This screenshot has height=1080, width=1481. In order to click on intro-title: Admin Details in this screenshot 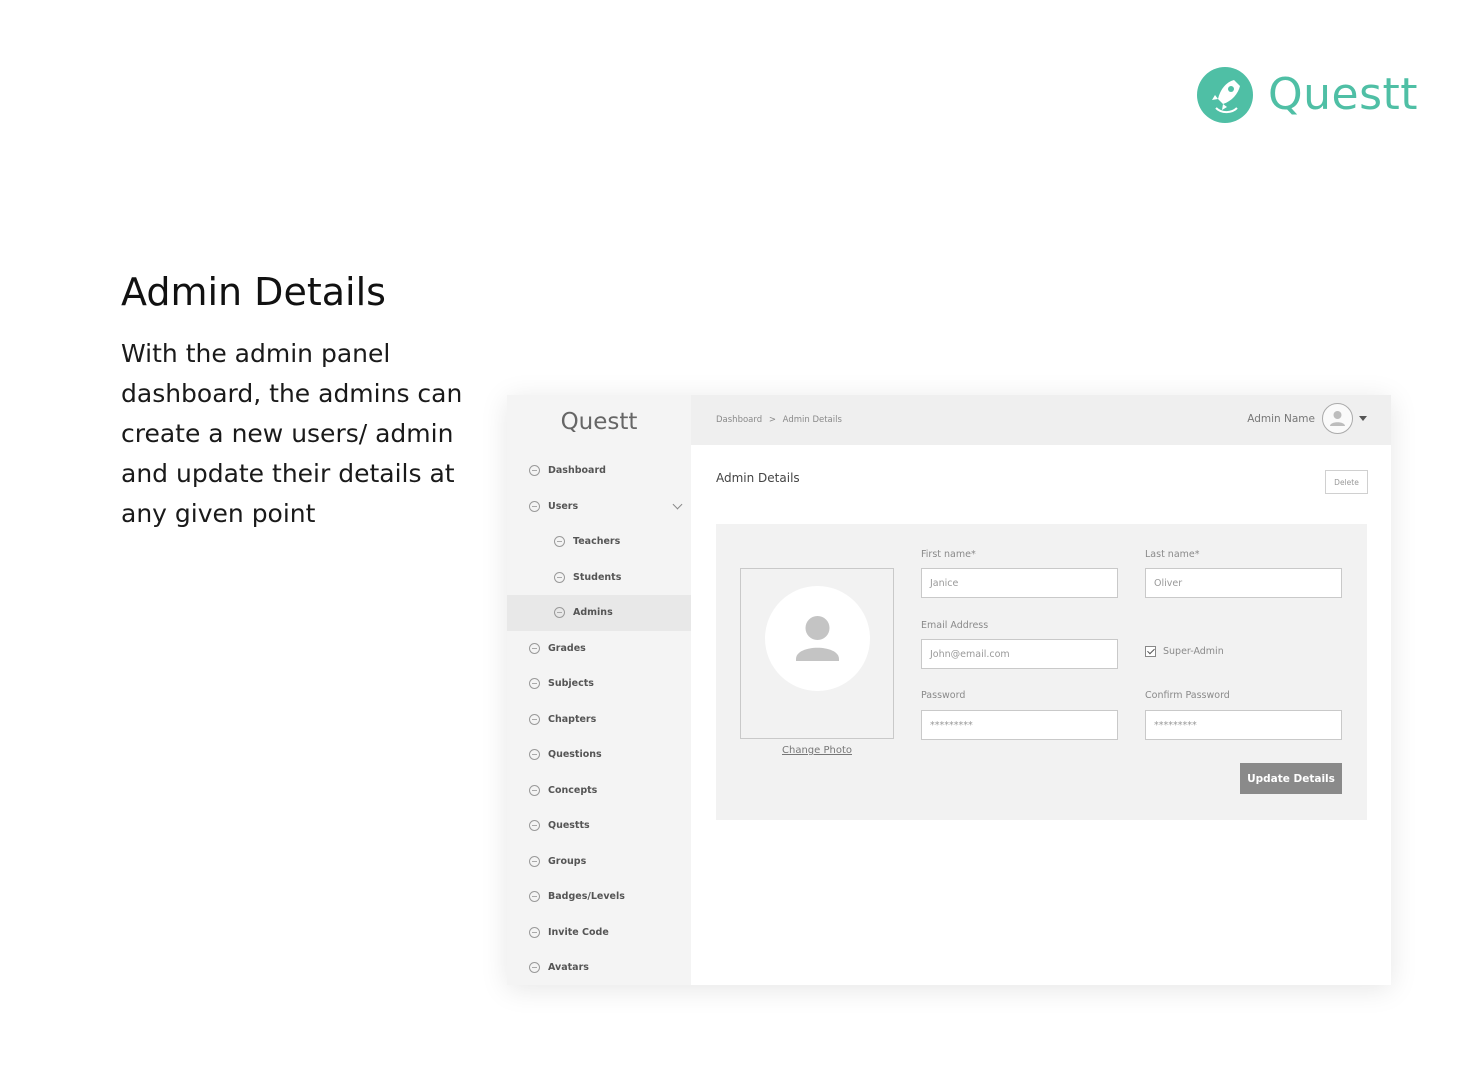, I will do `click(253, 292)`.